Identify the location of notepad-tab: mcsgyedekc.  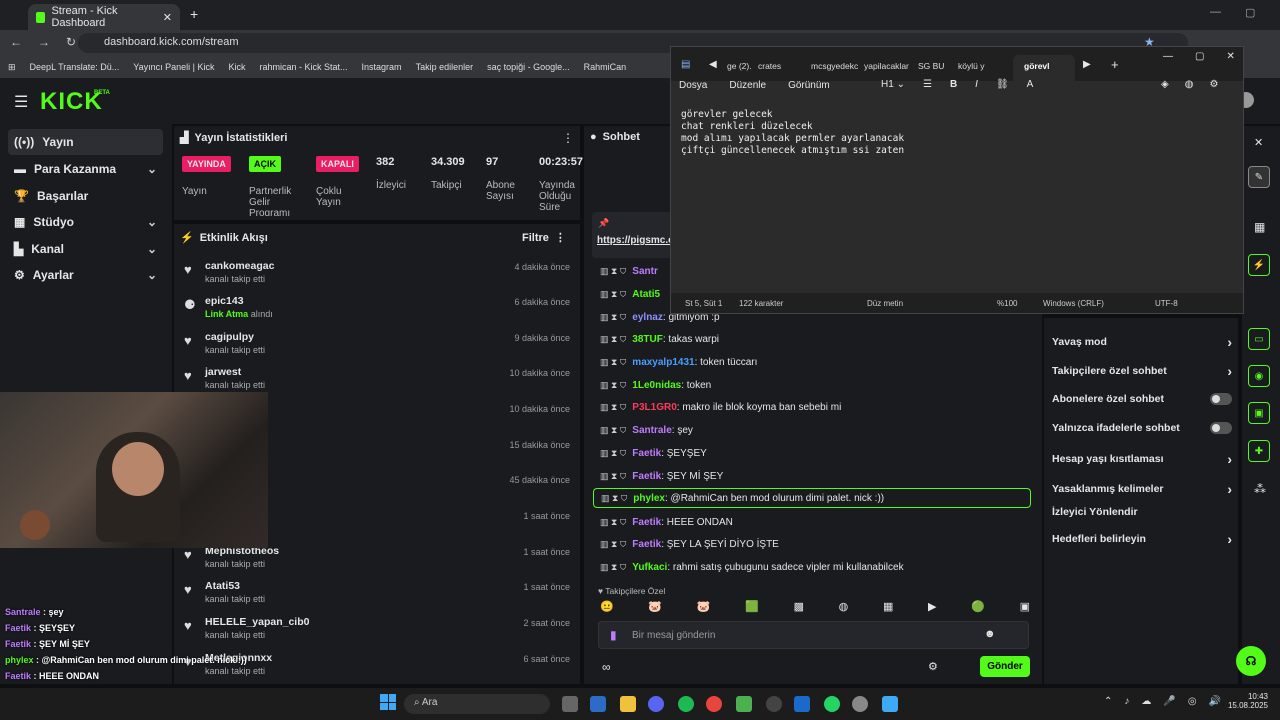
(834, 66).